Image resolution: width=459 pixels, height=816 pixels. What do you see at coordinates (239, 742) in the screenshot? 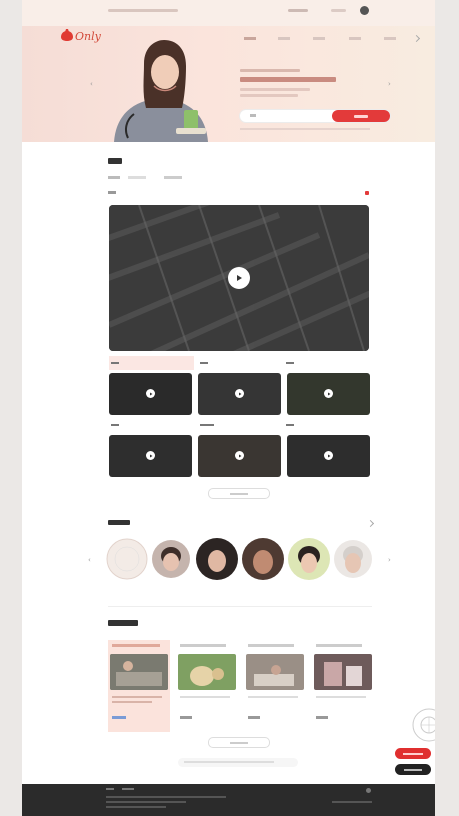
I see `donation-more-button` at bounding box center [239, 742].